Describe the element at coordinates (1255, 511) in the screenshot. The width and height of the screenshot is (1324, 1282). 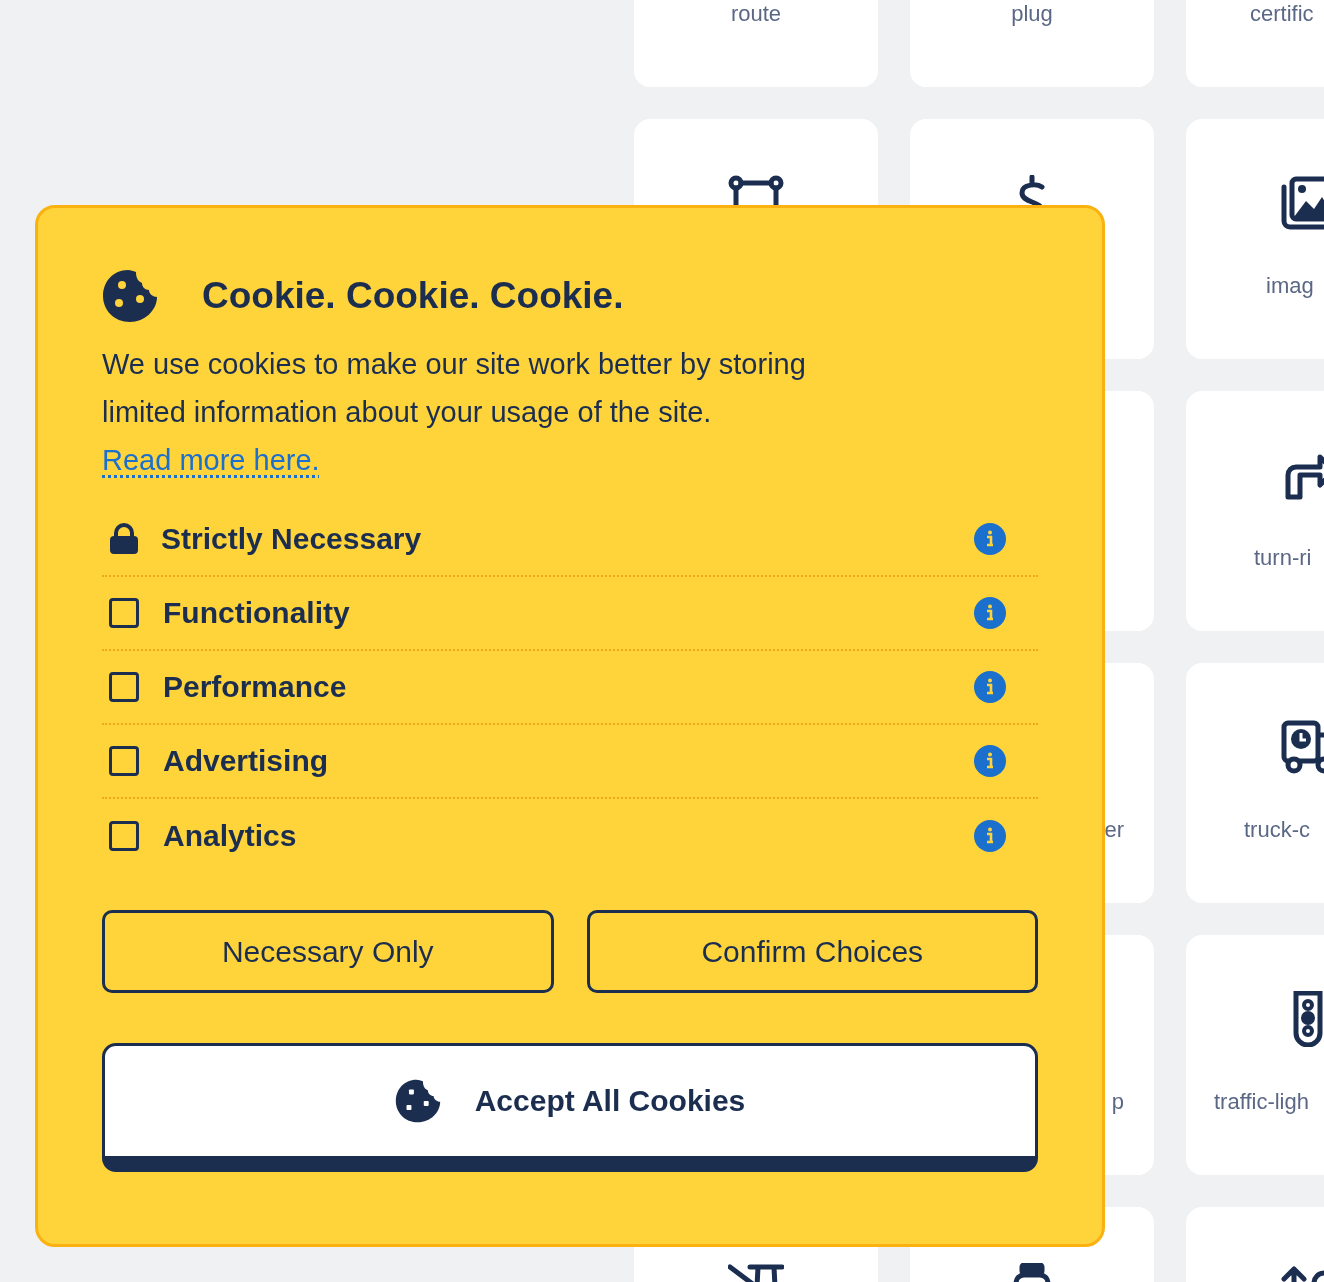
I see `icon-card: turn-ri` at that location.